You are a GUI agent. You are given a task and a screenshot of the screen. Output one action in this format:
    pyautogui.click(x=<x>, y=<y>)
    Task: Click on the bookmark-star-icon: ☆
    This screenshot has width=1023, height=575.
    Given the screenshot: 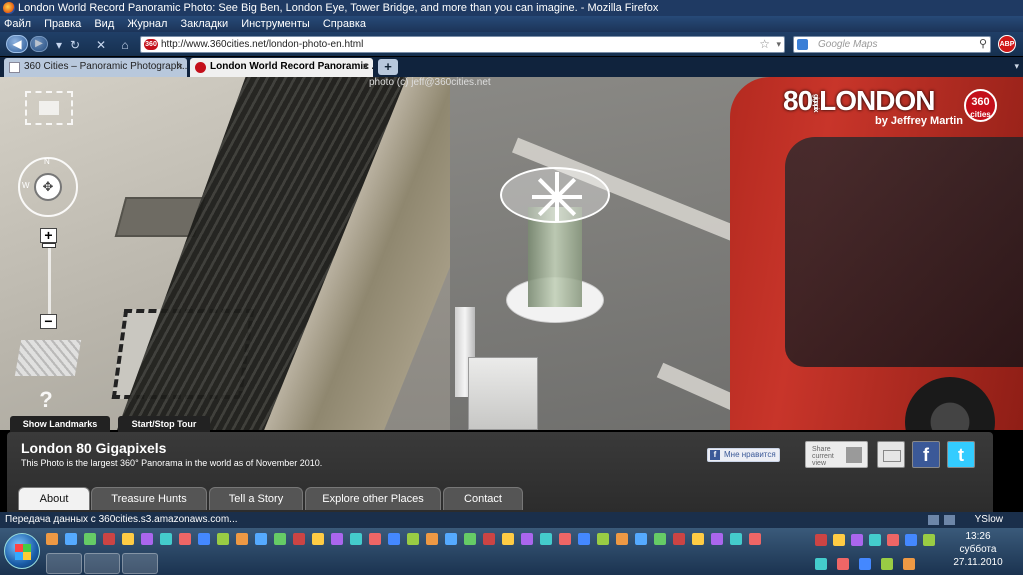 What is the action you would take?
    pyautogui.click(x=764, y=44)
    